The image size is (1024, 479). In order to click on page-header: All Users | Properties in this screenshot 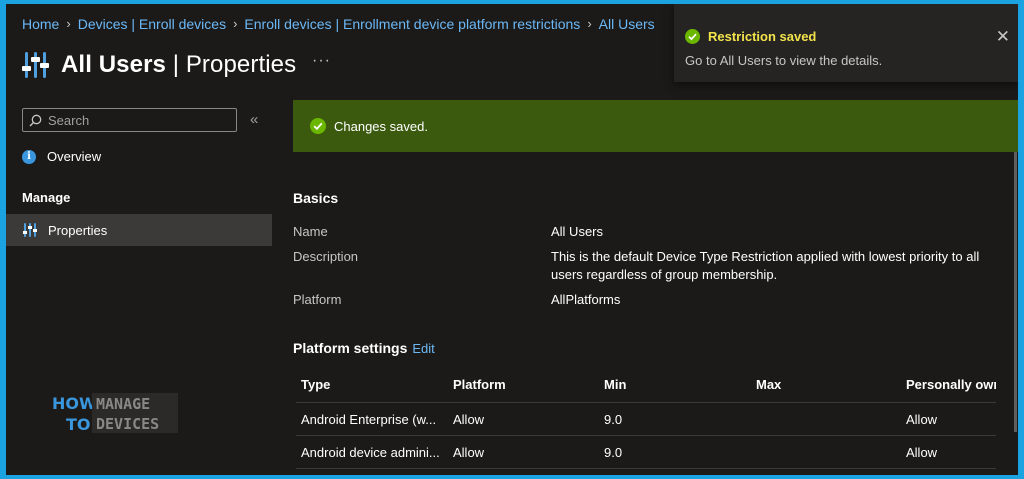, I will do `click(159, 65)`.